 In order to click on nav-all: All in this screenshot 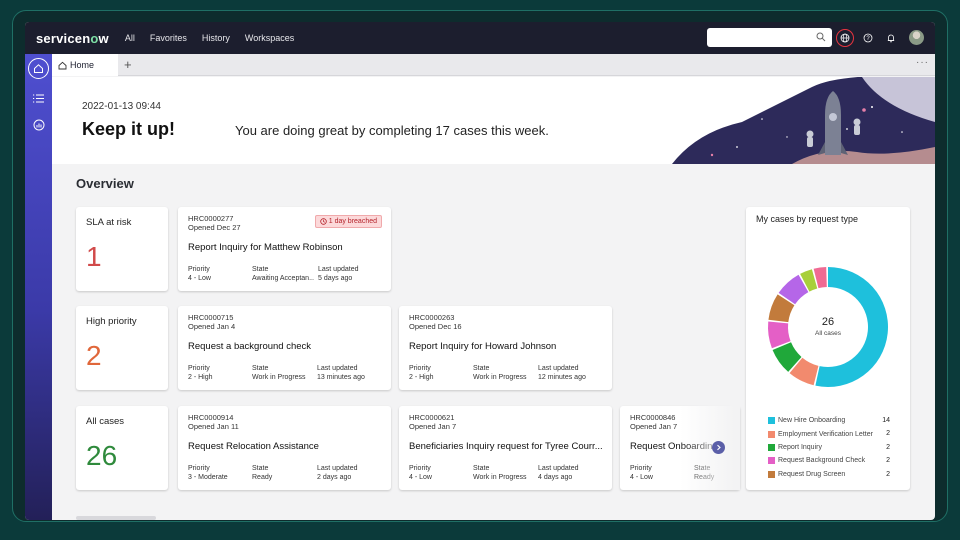, I will do `click(130, 38)`.